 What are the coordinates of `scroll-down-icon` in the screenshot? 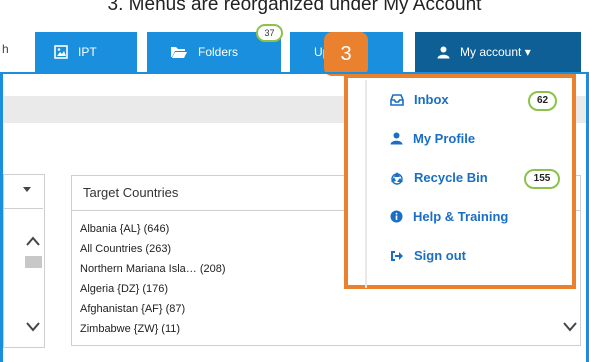 It's located at (33, 327).